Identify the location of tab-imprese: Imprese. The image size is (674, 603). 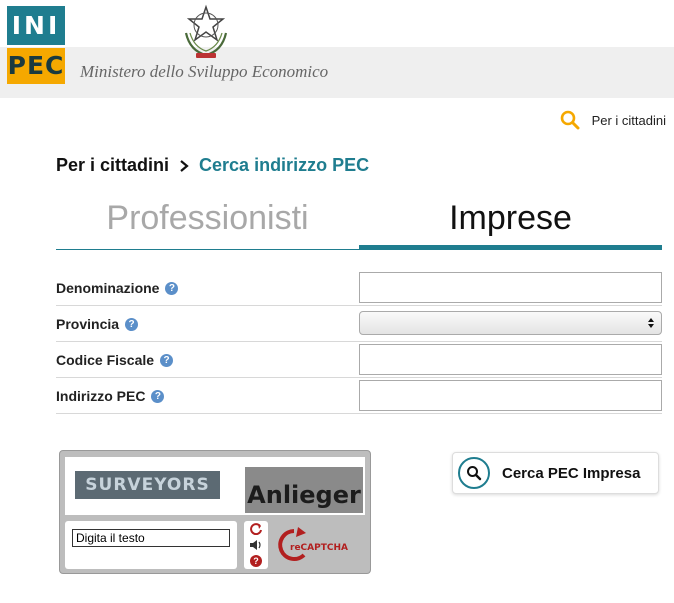
(510, 223).